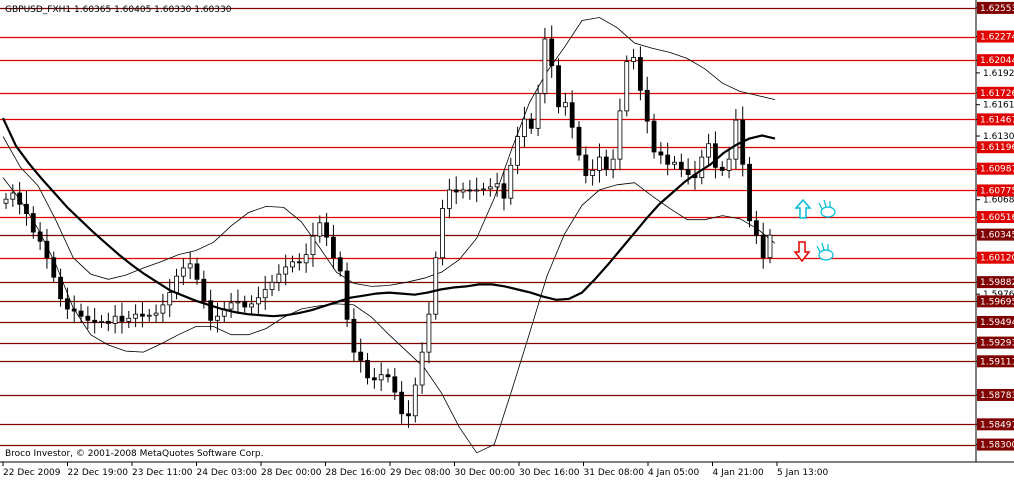 The height and width of the screenshot is (483, 1014). What do you see at coordinates (997, 38) in the screenshot?
I see `level-tag-label: 1.62274` at bounding box center [997, 38].